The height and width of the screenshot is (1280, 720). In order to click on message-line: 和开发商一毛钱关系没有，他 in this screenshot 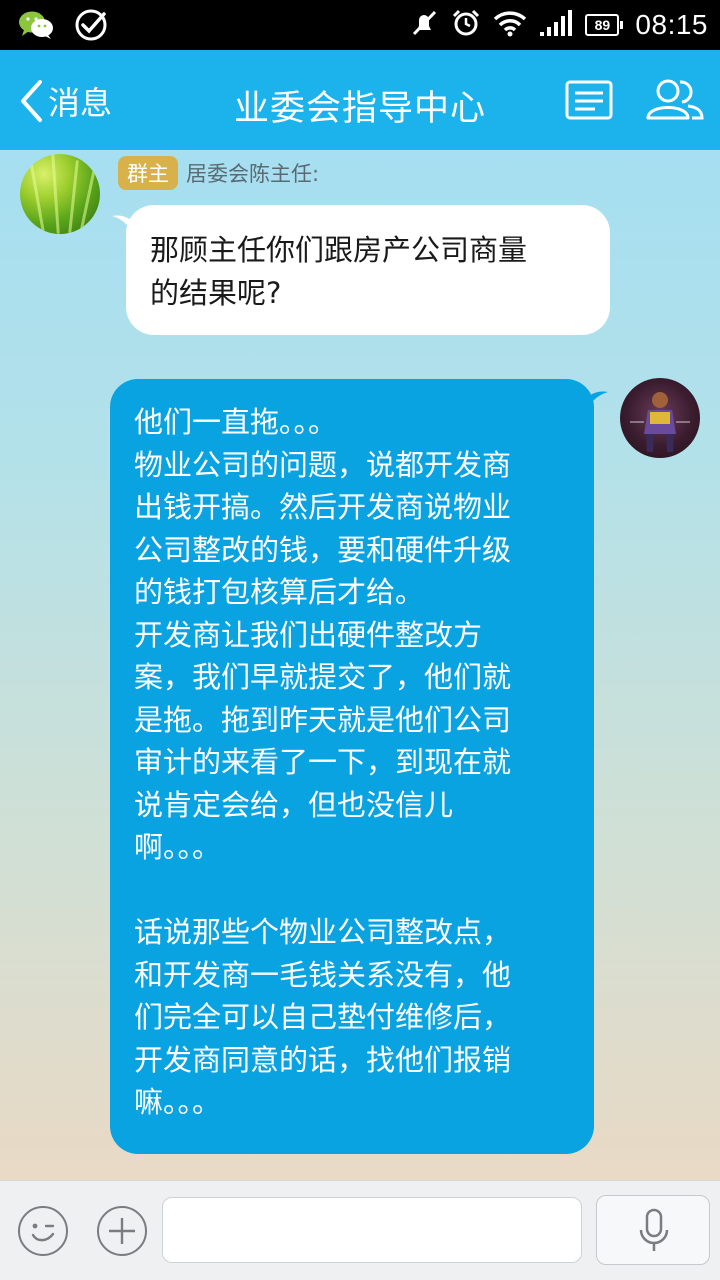, I will do `click(323, 974)`.